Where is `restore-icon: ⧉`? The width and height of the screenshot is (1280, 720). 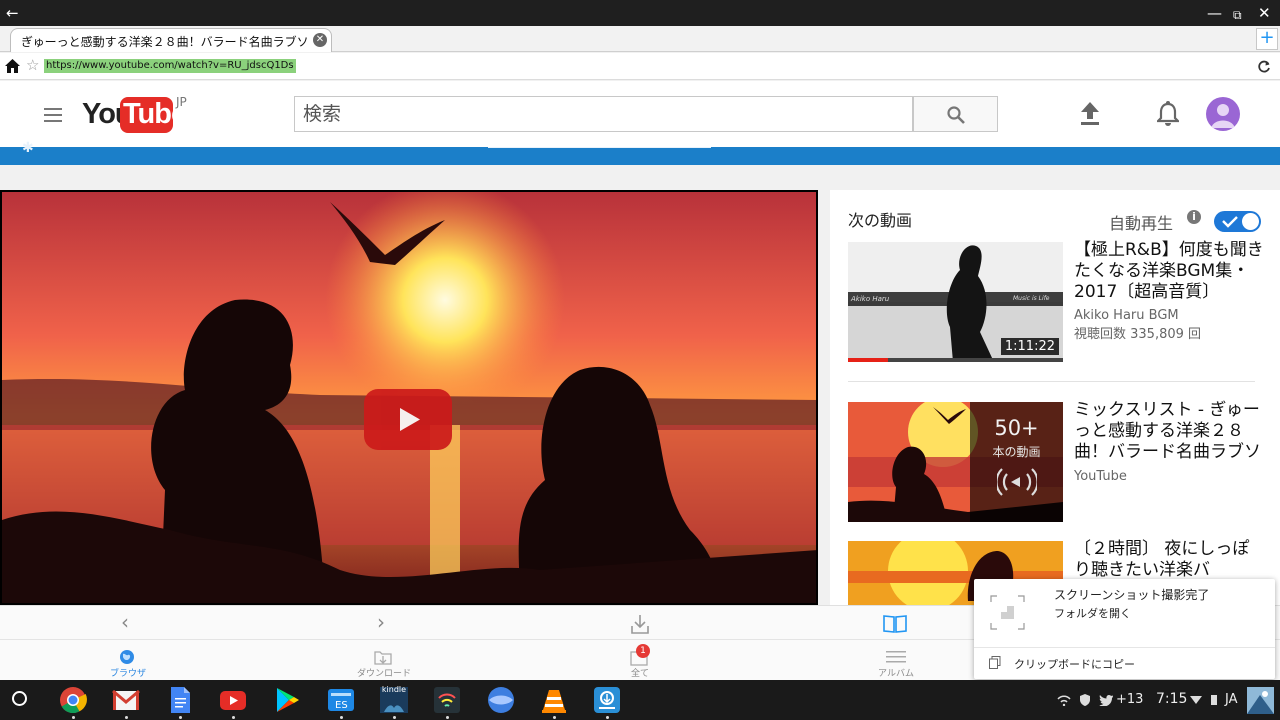 restore-icon: ⧉ is located at coordinates (1237, 15).